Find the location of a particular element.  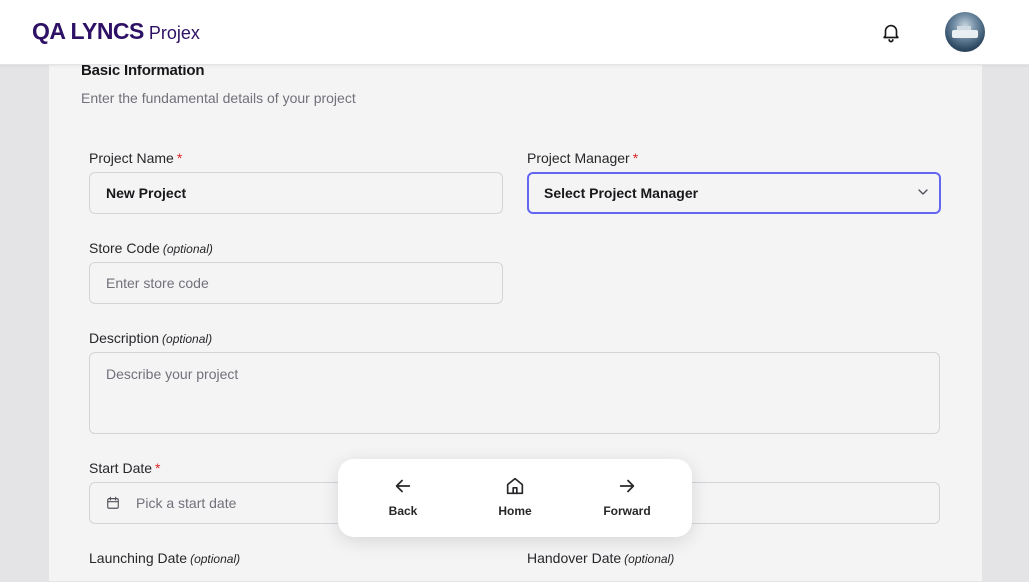

arrow-left-icon is located at coordinates (403, 486).